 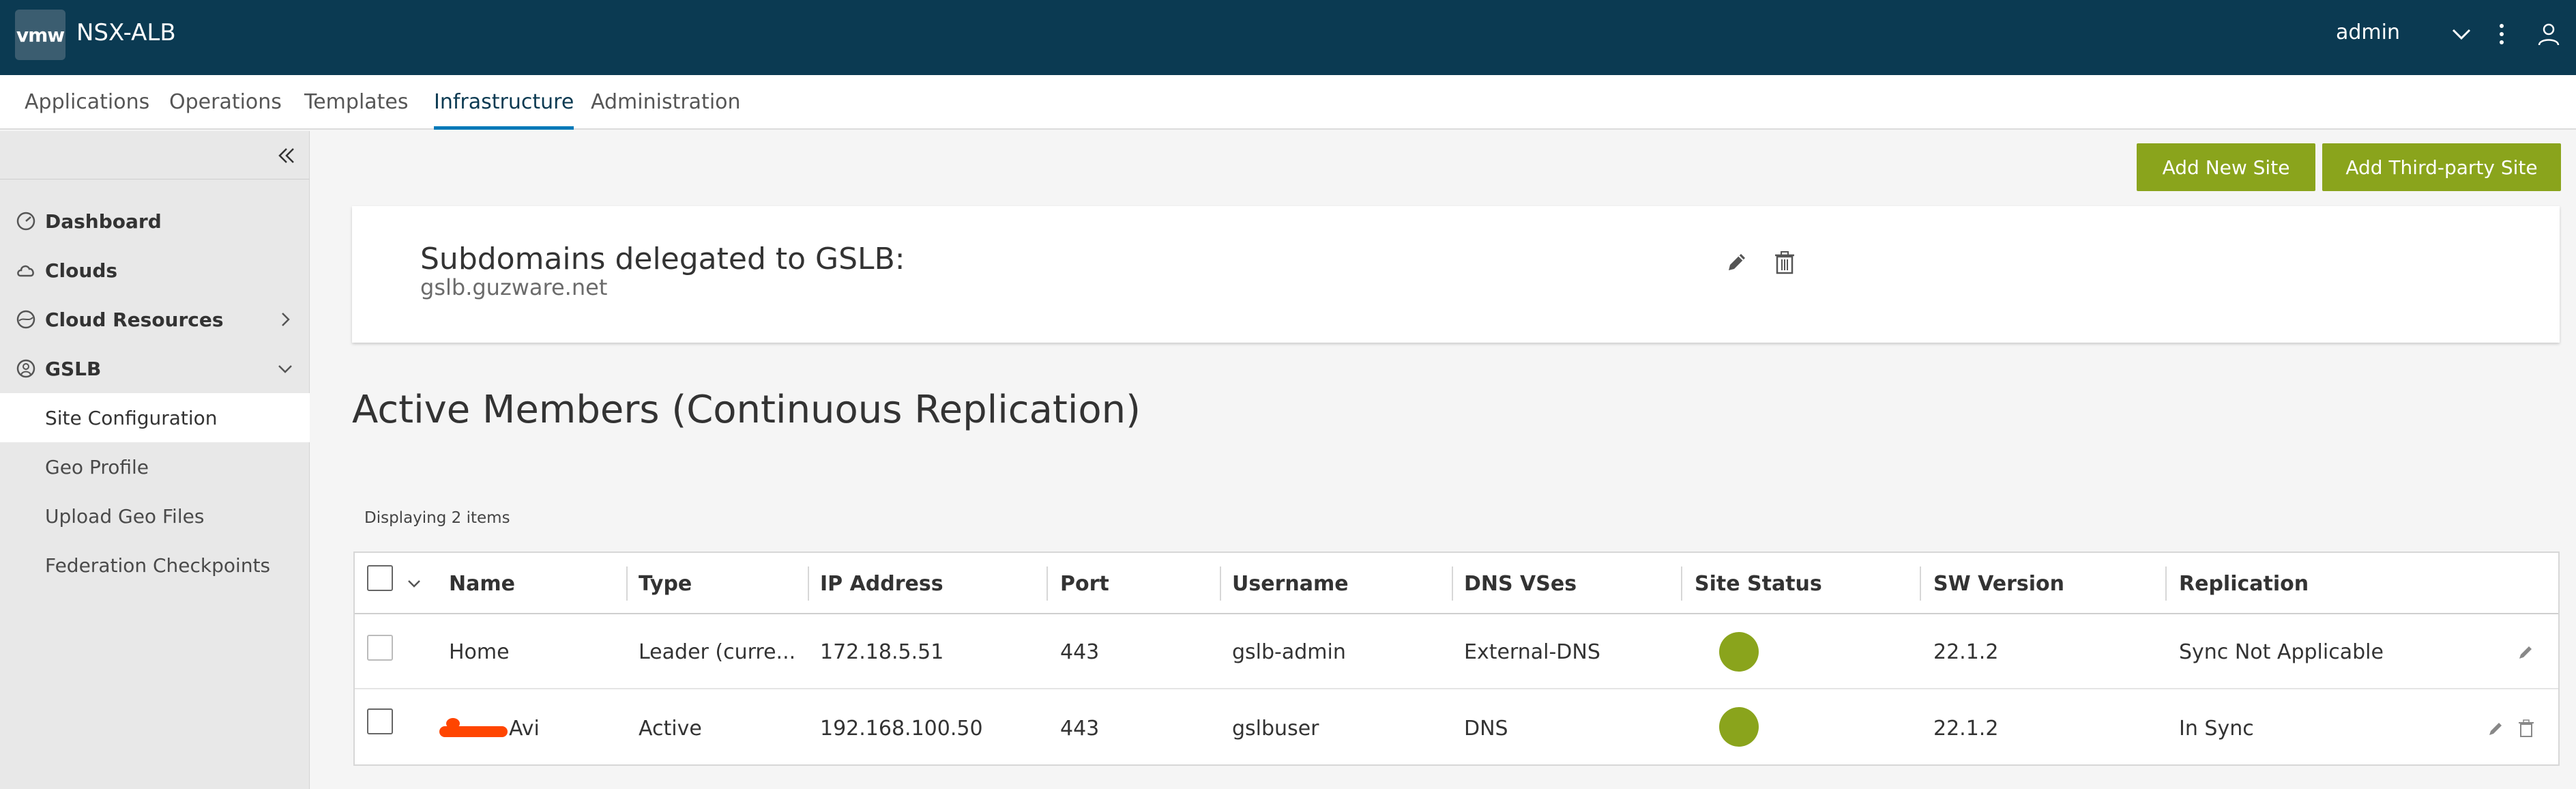 What do you see at coordinates (504, 110) in the screenshot?
I see `tab-infrastructure: Infrastructure` at bounding box center [504, 110].